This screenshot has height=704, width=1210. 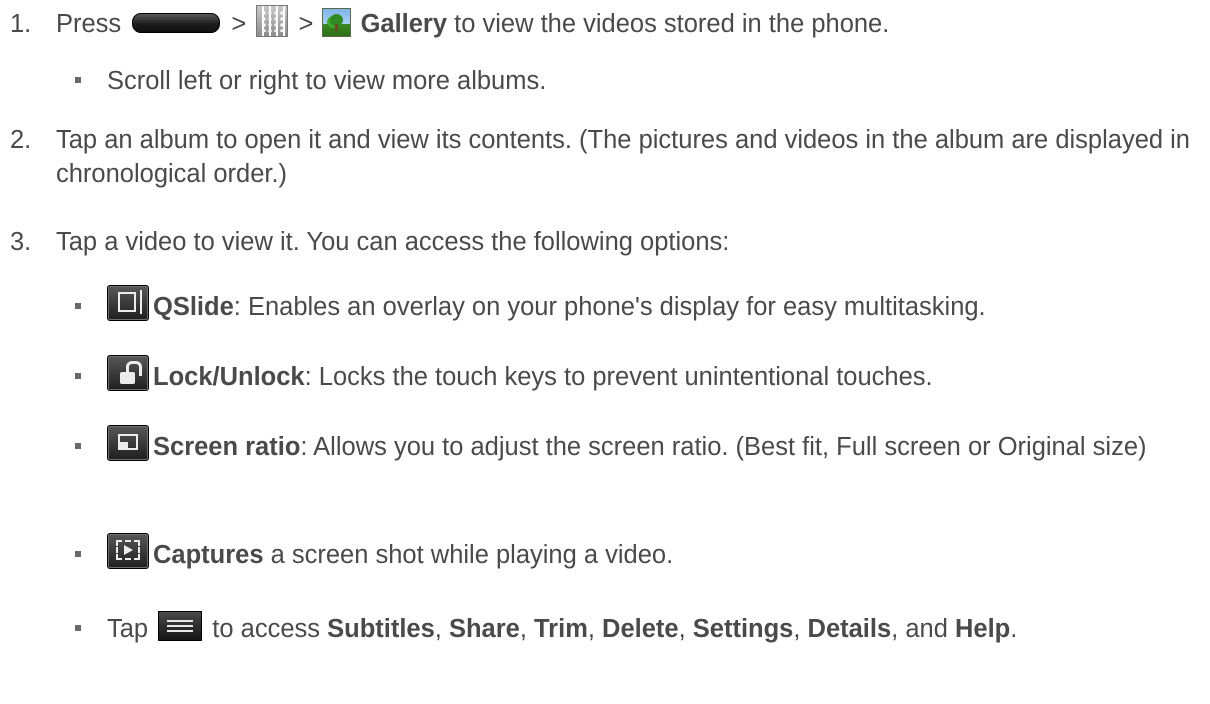 What do you see at coordinates (180, 626) in the screenshot?
I see `menu-icon` at bounding box center [180, 626].